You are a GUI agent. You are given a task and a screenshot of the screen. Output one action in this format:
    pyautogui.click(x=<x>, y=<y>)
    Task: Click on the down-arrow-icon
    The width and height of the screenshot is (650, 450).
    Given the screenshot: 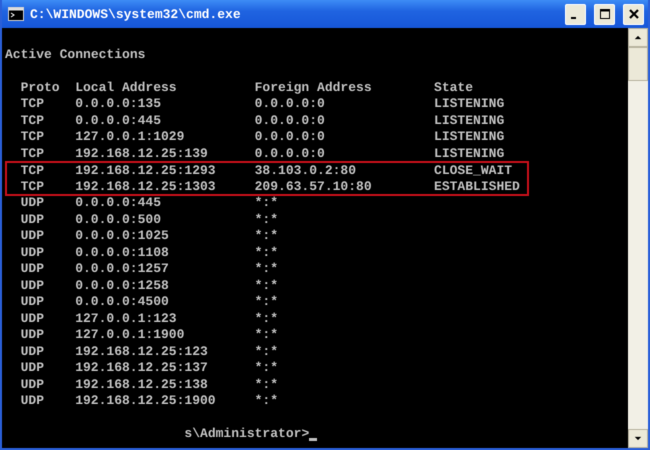 What is the action you would take?
    pyautogui.click(x=638, y=438)
    